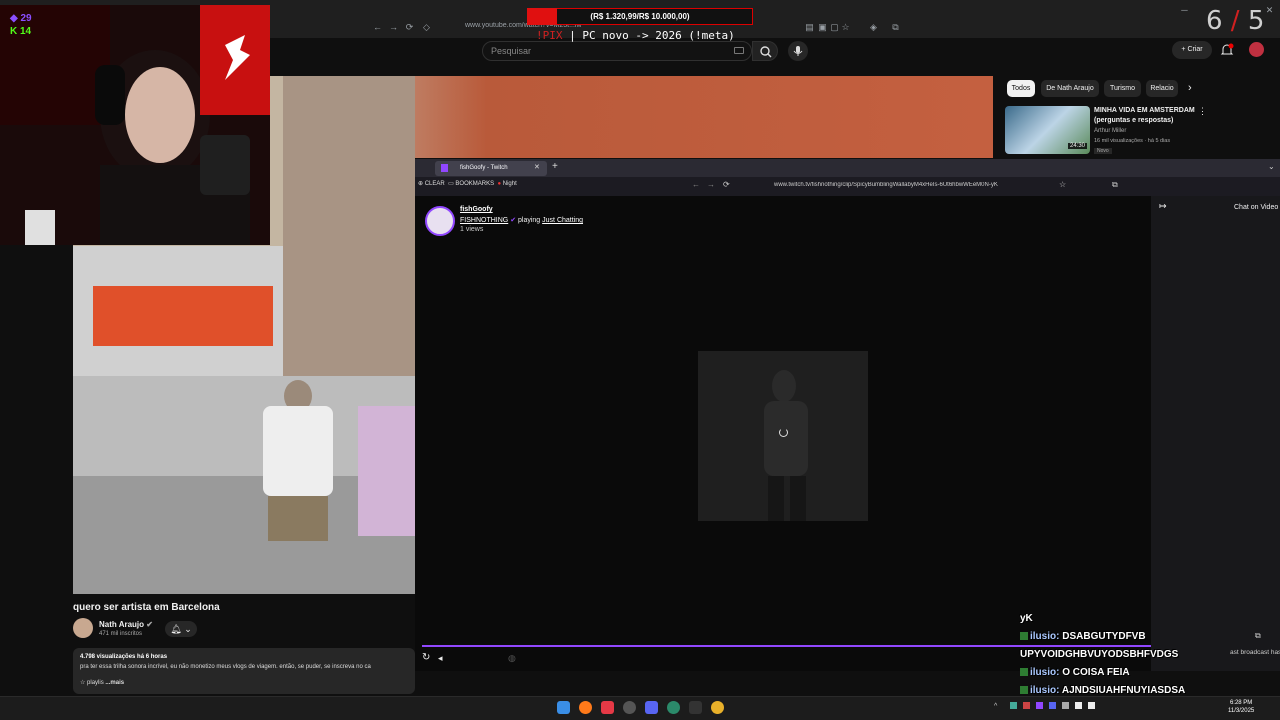 The width and height of the screenshot is (1280, 720). I want to click on forward-icon: →, so click(393, 27).